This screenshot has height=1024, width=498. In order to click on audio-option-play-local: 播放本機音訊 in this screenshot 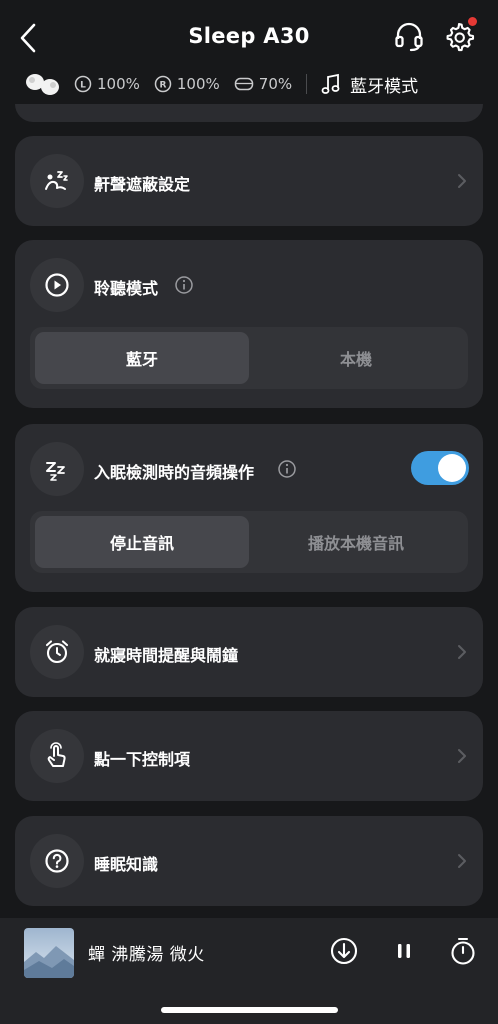, I will do `click(356, 542)`.